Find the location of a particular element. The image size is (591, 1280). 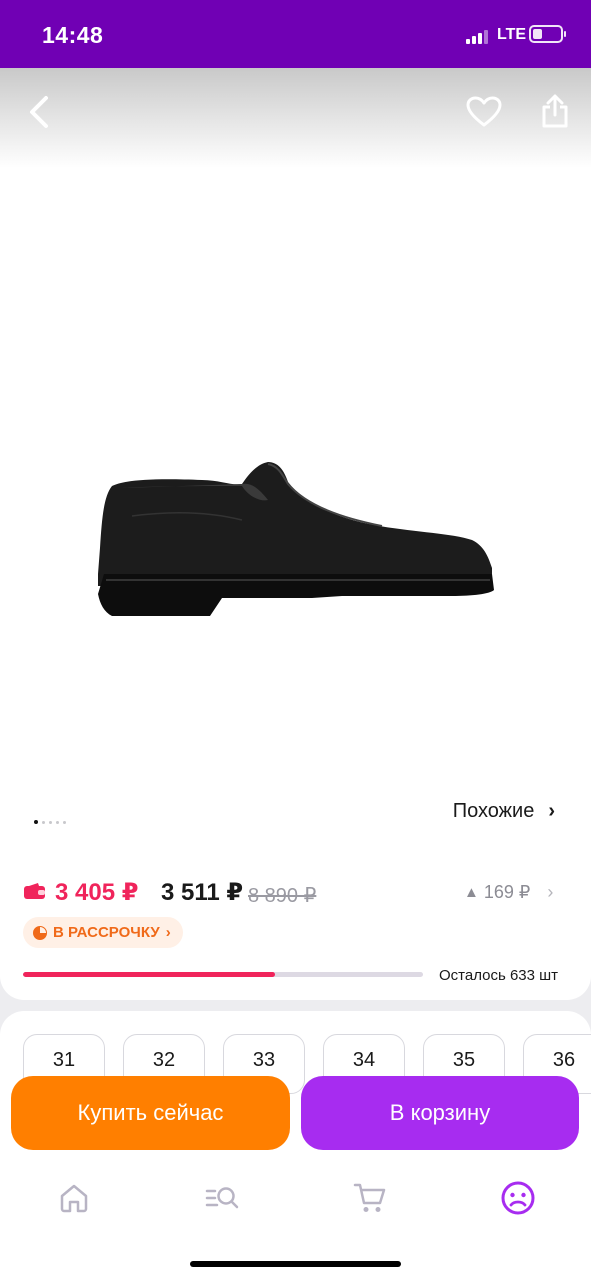

price-difference: 169 ₽ is located at coordinates (507, 892).